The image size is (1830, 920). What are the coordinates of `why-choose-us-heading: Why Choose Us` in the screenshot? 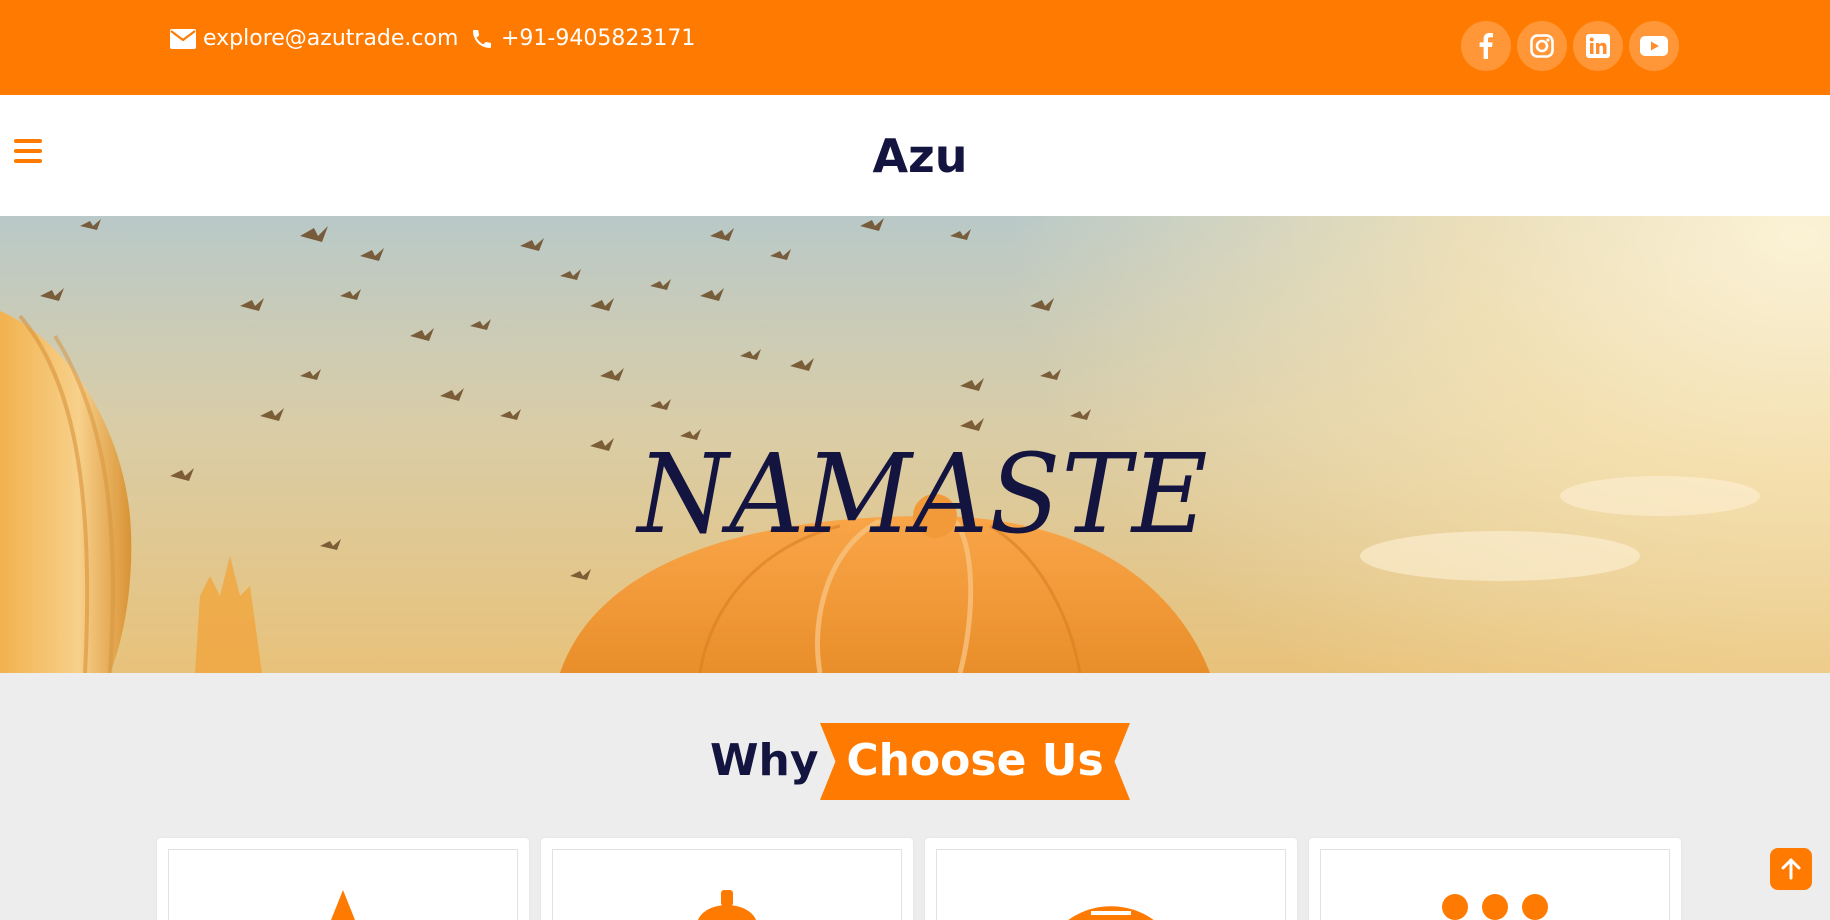 It's located at (915, 763).